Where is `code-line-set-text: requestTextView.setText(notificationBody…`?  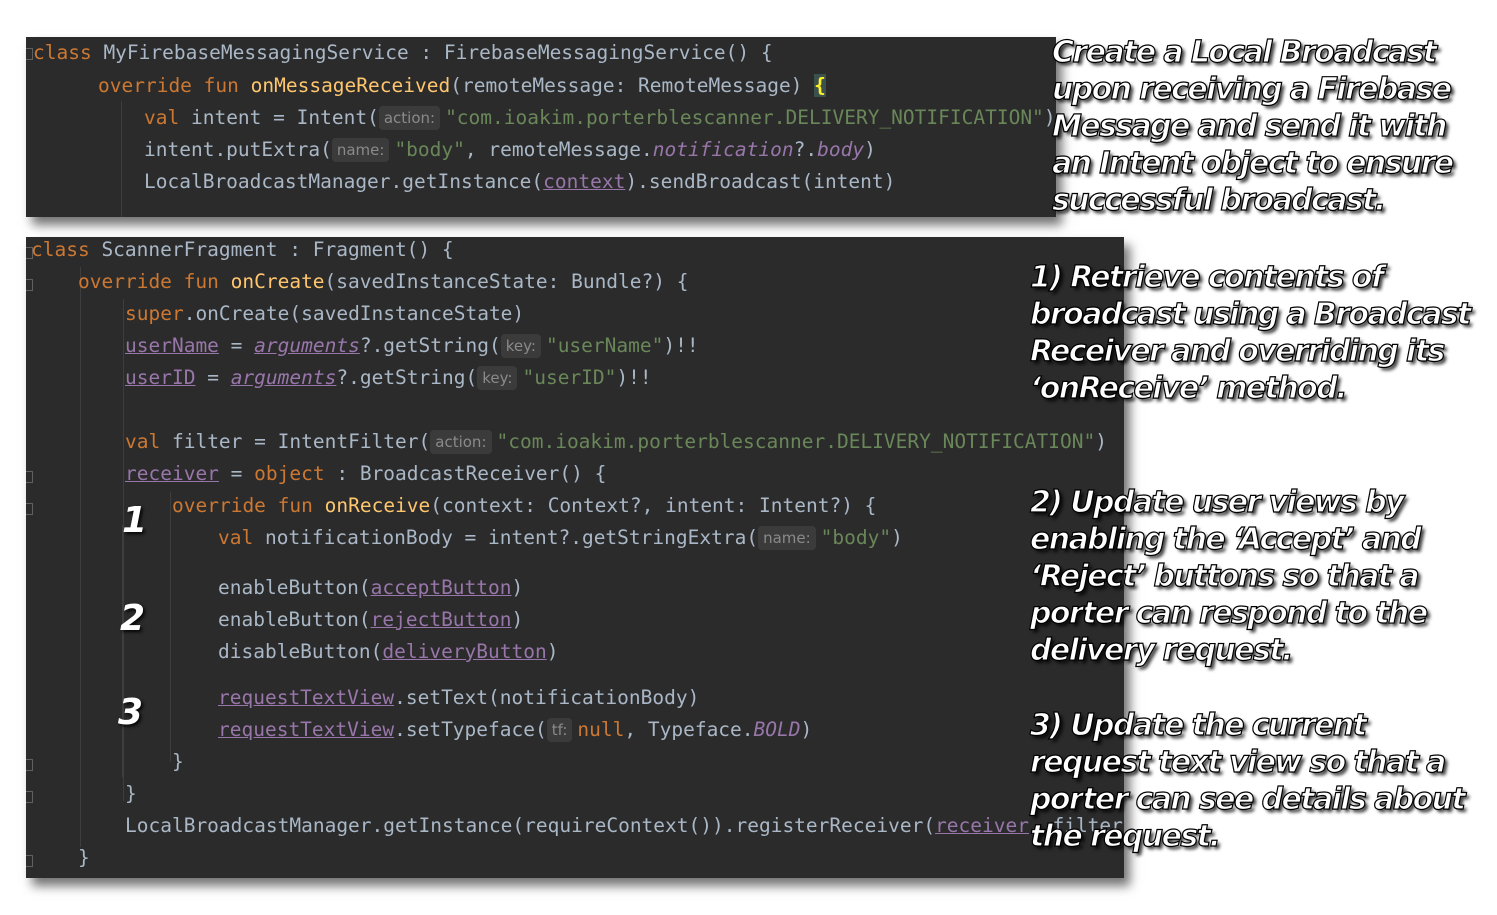 code-line-set-text: requestTextView.setText(notificationBody… is located at coordinates (458, 698).